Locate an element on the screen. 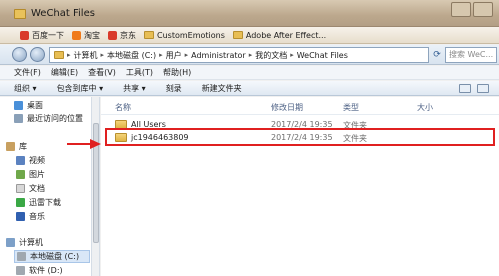 The image size is (499, 276). taobao-icon is located at coordinates (76, 35).